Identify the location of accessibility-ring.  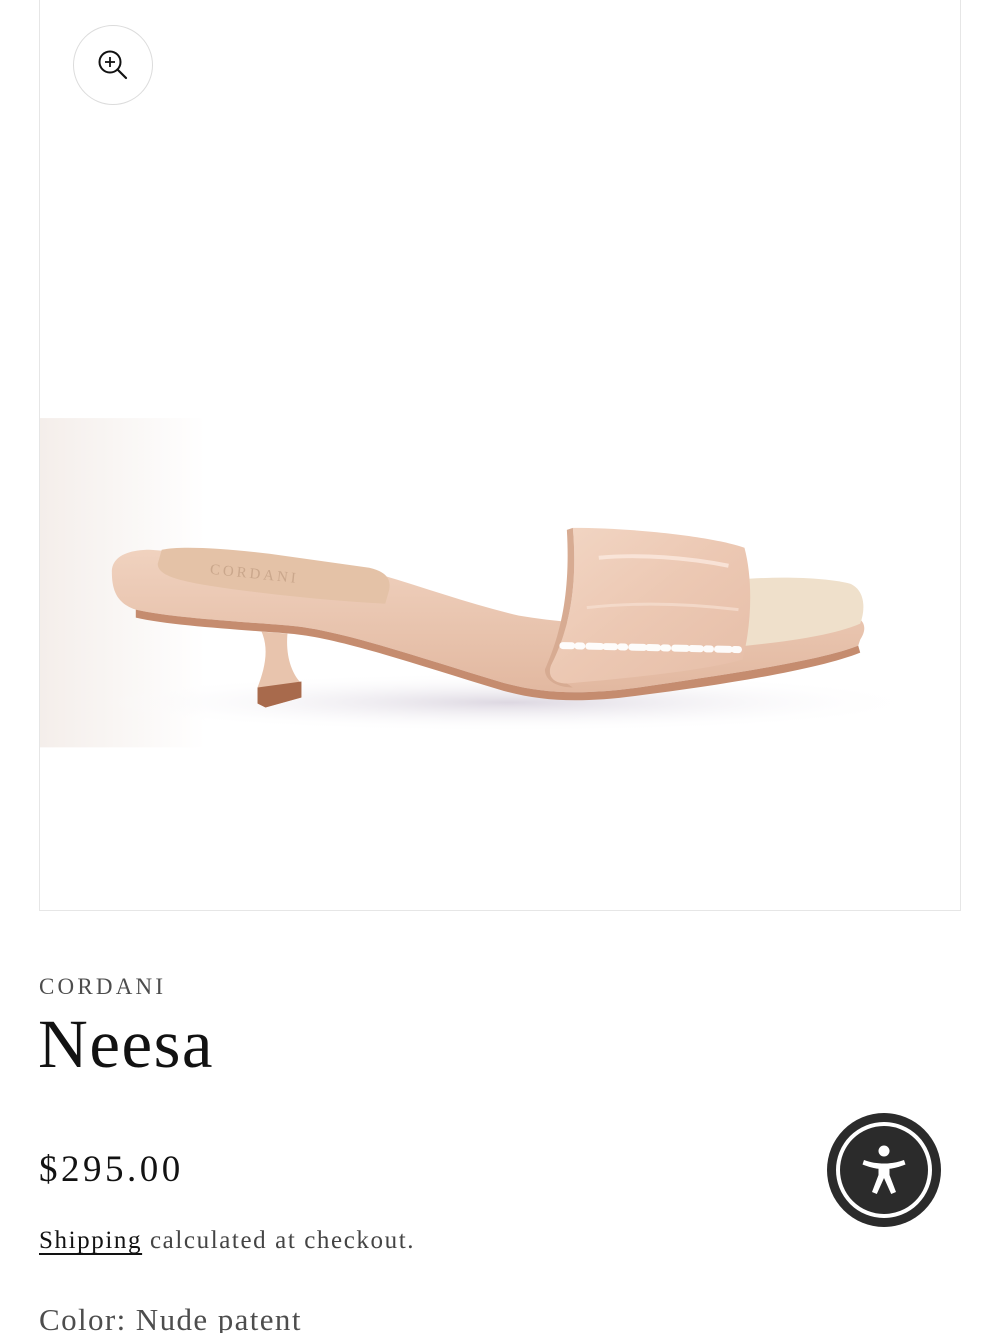
(884, 1170).